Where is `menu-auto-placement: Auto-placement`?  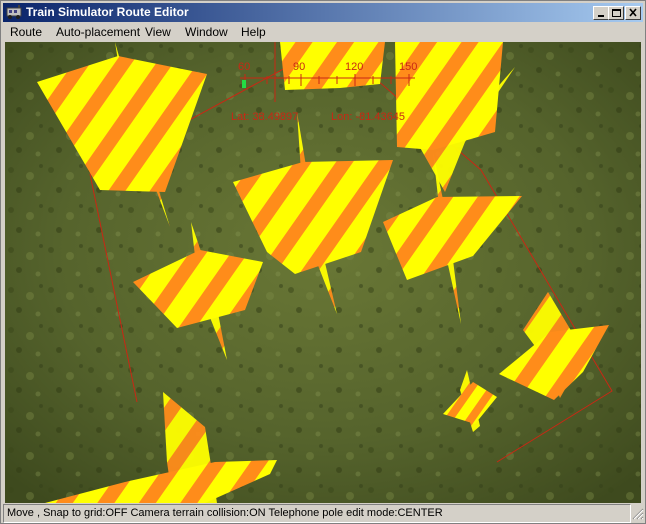
menu-auto-placement: Auto-placement is located at coordinates (98, 32).